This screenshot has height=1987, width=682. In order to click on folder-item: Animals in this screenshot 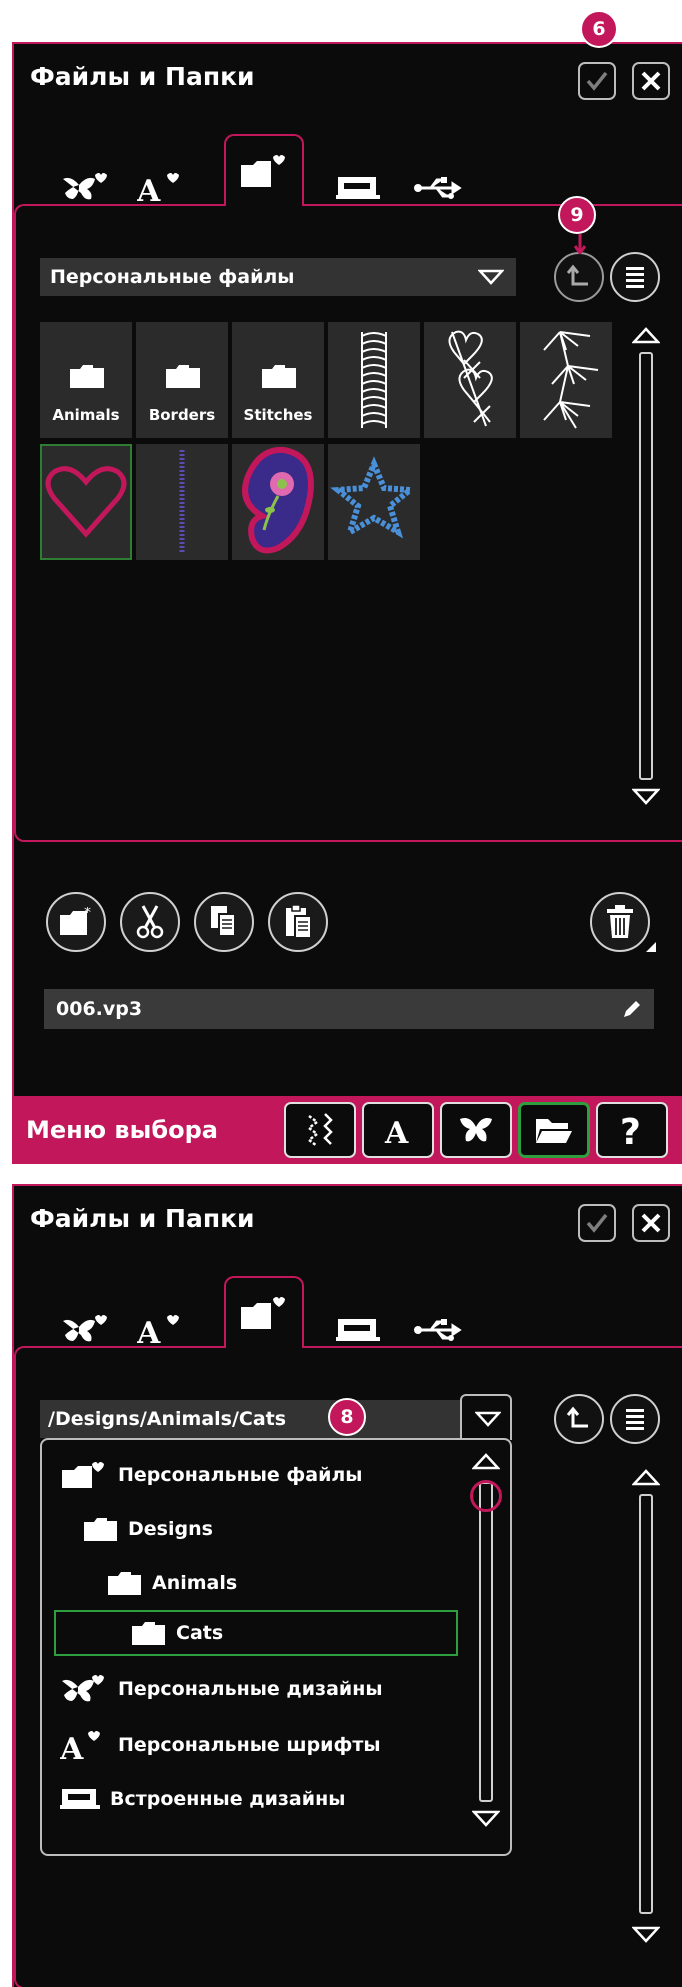, I will do `click(86, 380)`.